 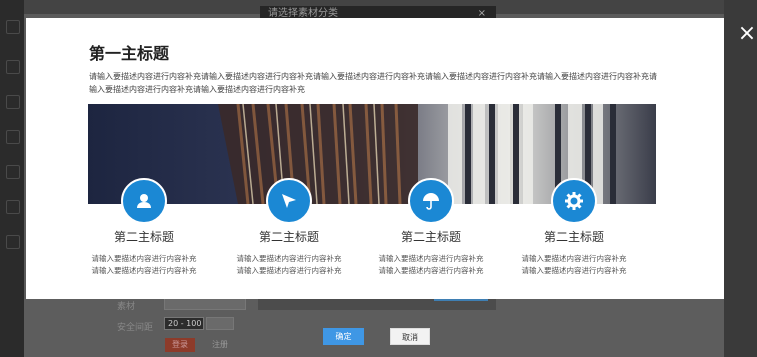 What do you see at coordinates (180, 345) in the screenshot?
I see `background-red-button: 登录` at bounding box center [180, 345].